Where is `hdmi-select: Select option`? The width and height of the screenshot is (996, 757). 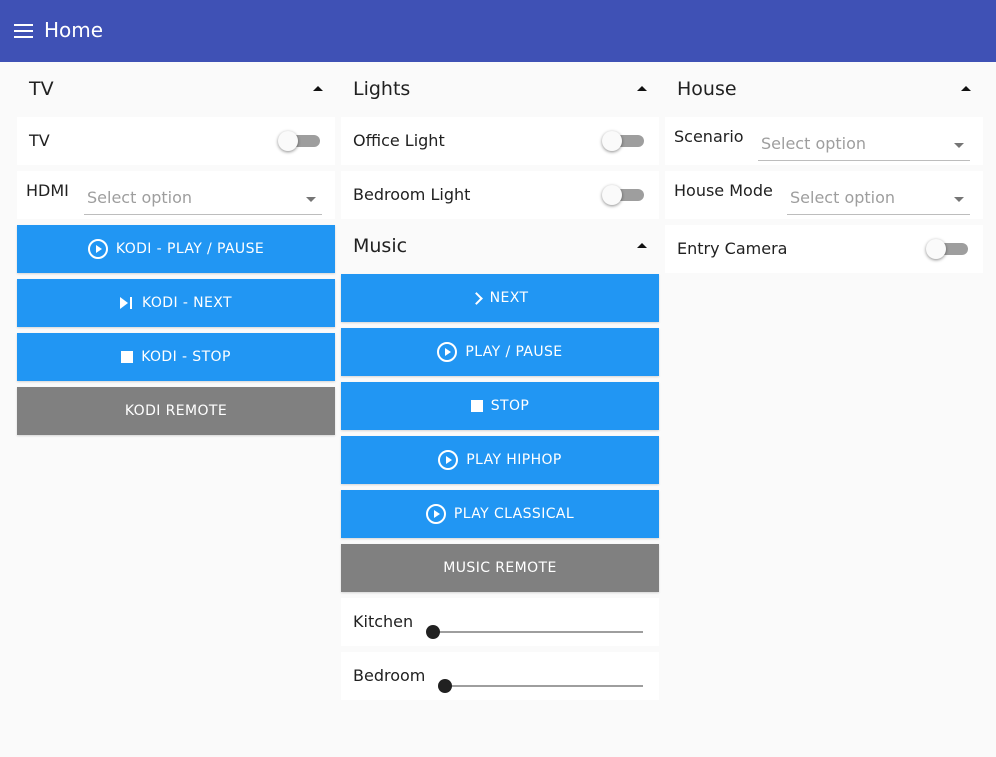 hdmi-select: Select option is located at coordinates (203, 197).